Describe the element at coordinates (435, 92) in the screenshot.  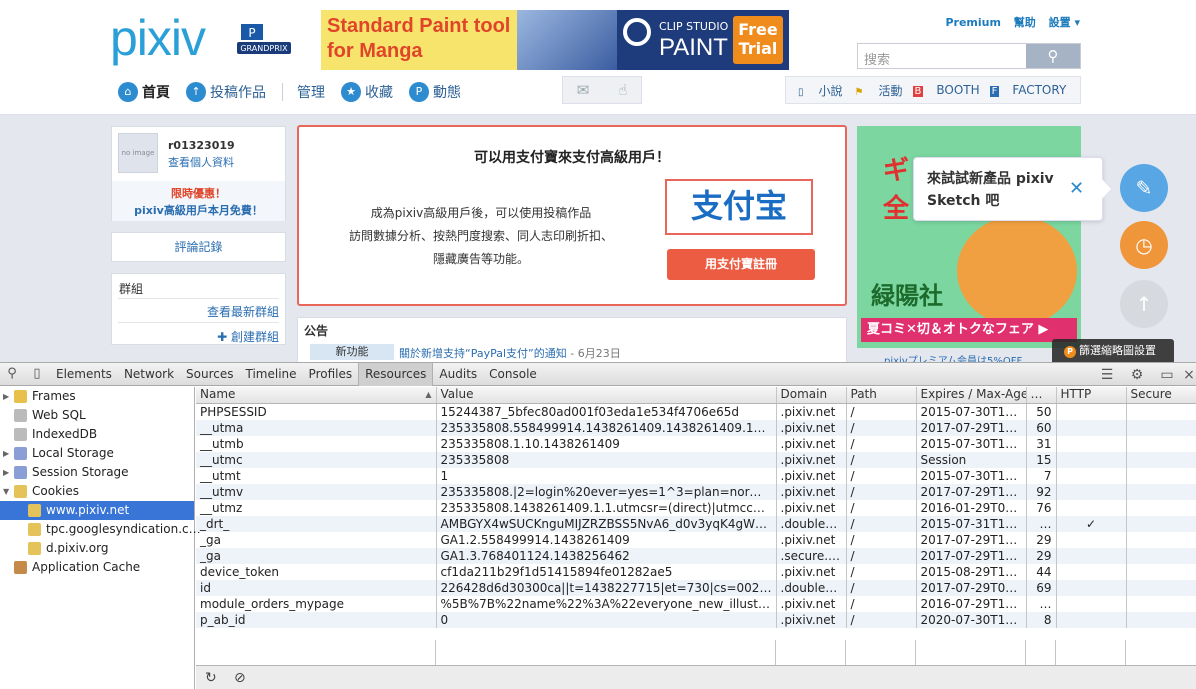
I see `nav-feed: P 動態` at that location.